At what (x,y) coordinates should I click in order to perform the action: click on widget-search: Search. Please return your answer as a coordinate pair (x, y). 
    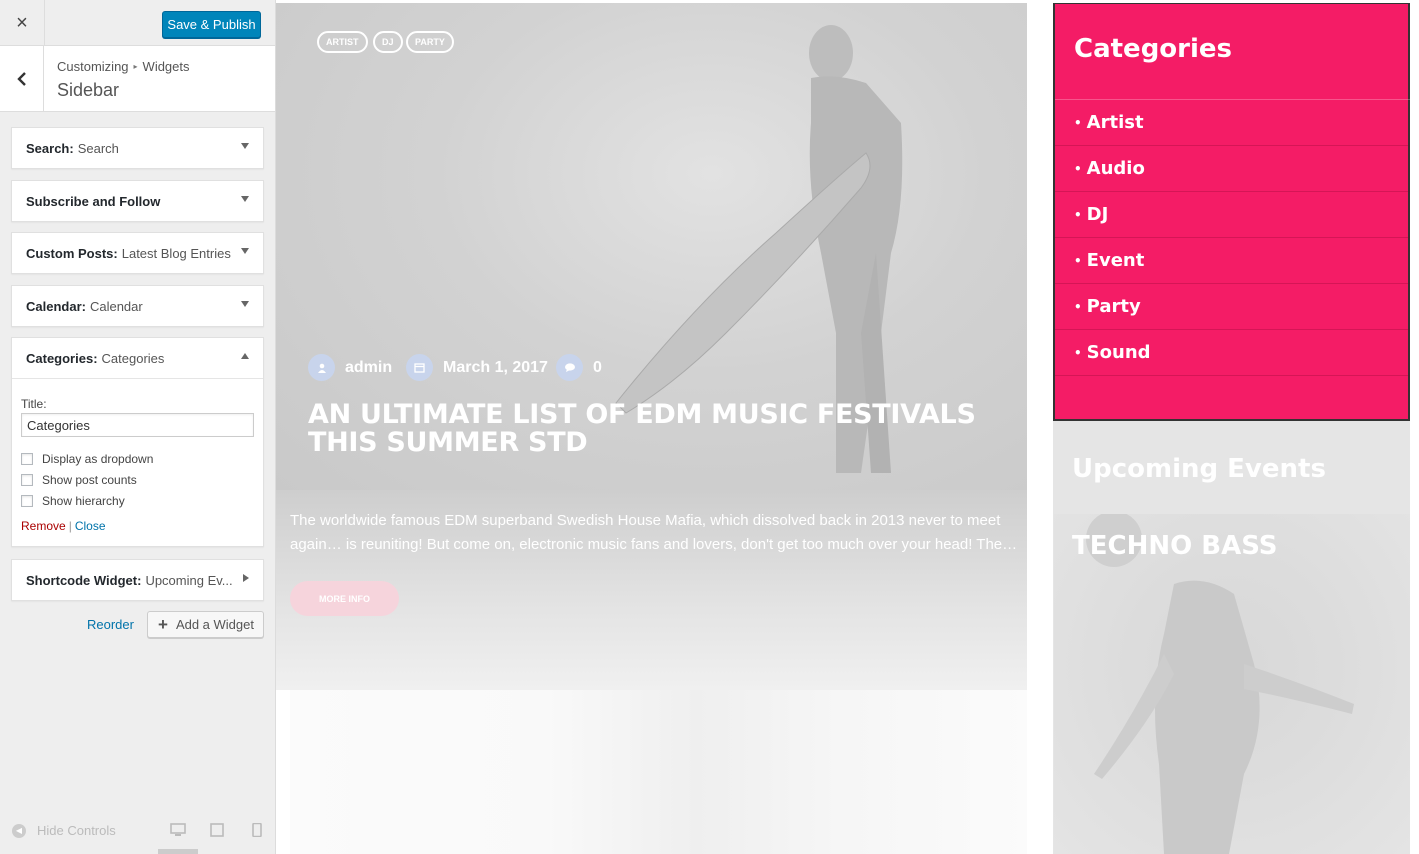
    Looking at the image, I should click on (137, 148).